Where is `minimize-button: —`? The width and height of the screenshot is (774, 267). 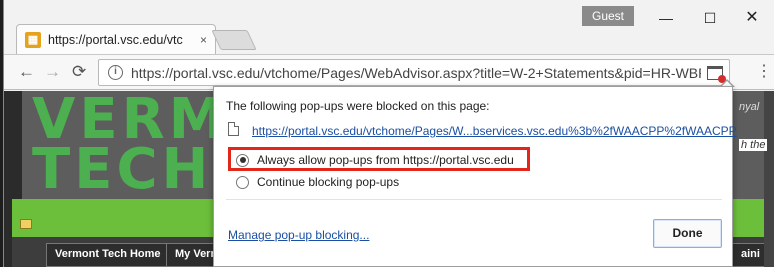
minimize-button: — is located at coordinates (666, 18).